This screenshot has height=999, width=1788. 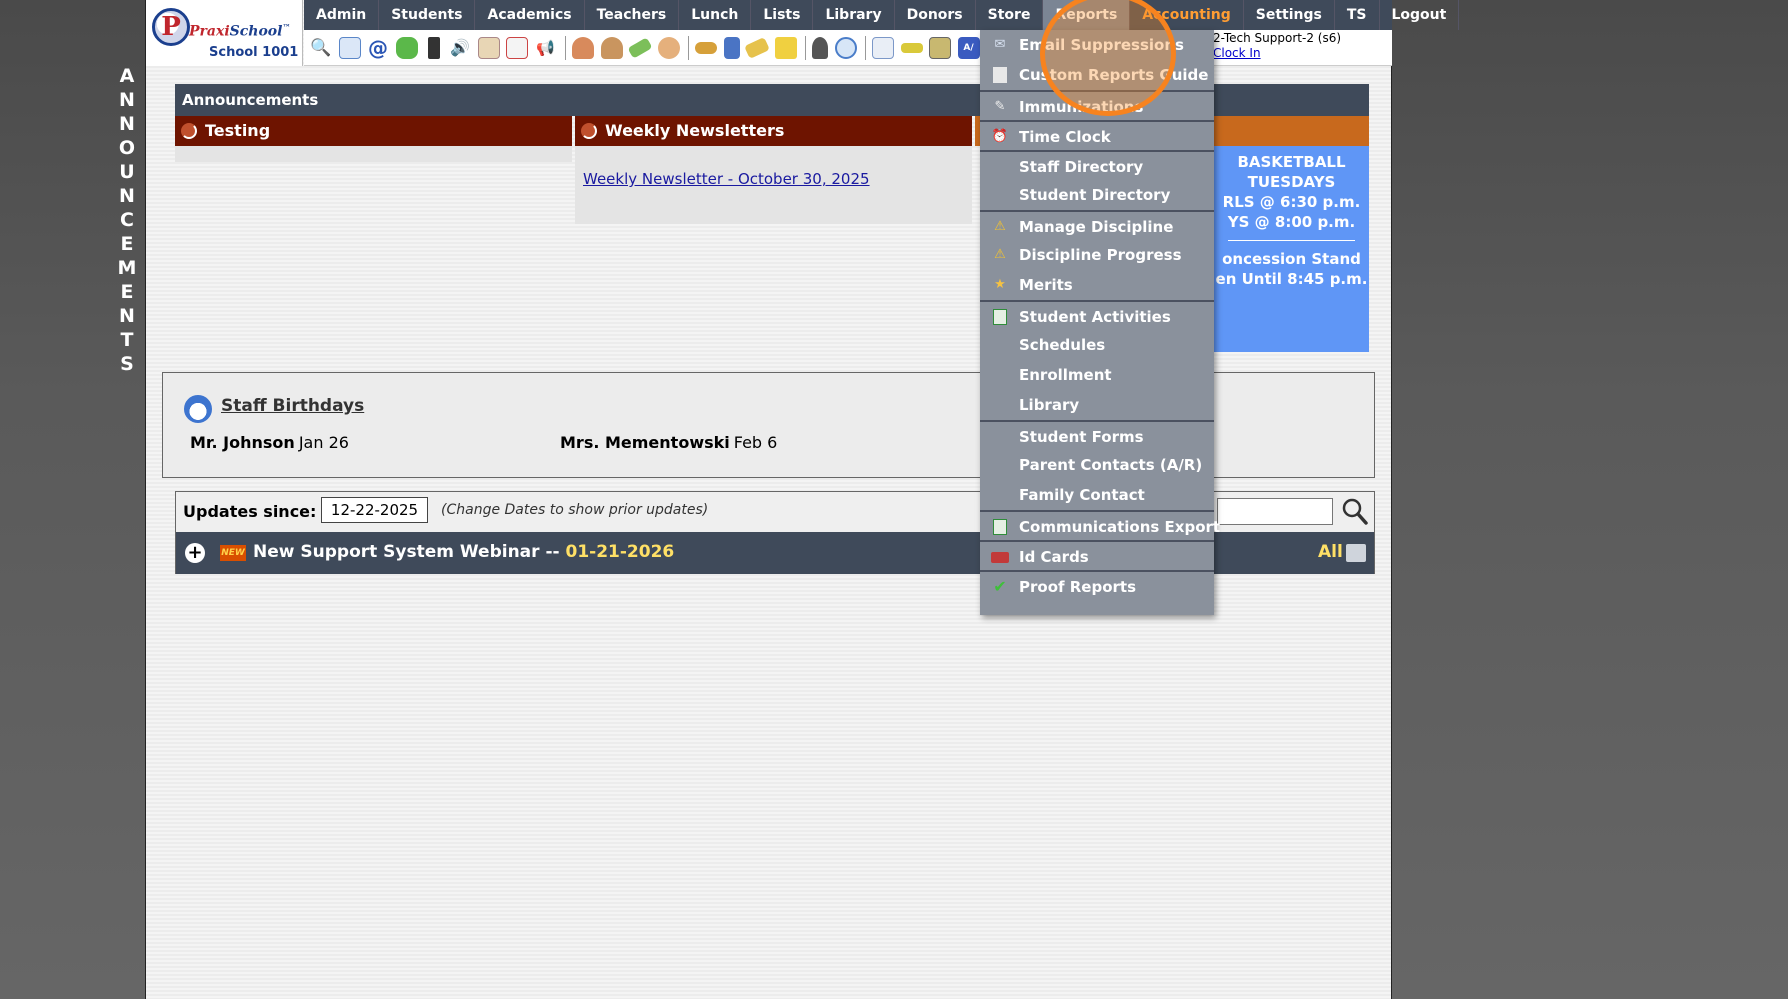 What do you see at coordinates (195, 553) in the screenshot?
I see `expand-plus-icon: +` at bounding box center [195, 553].